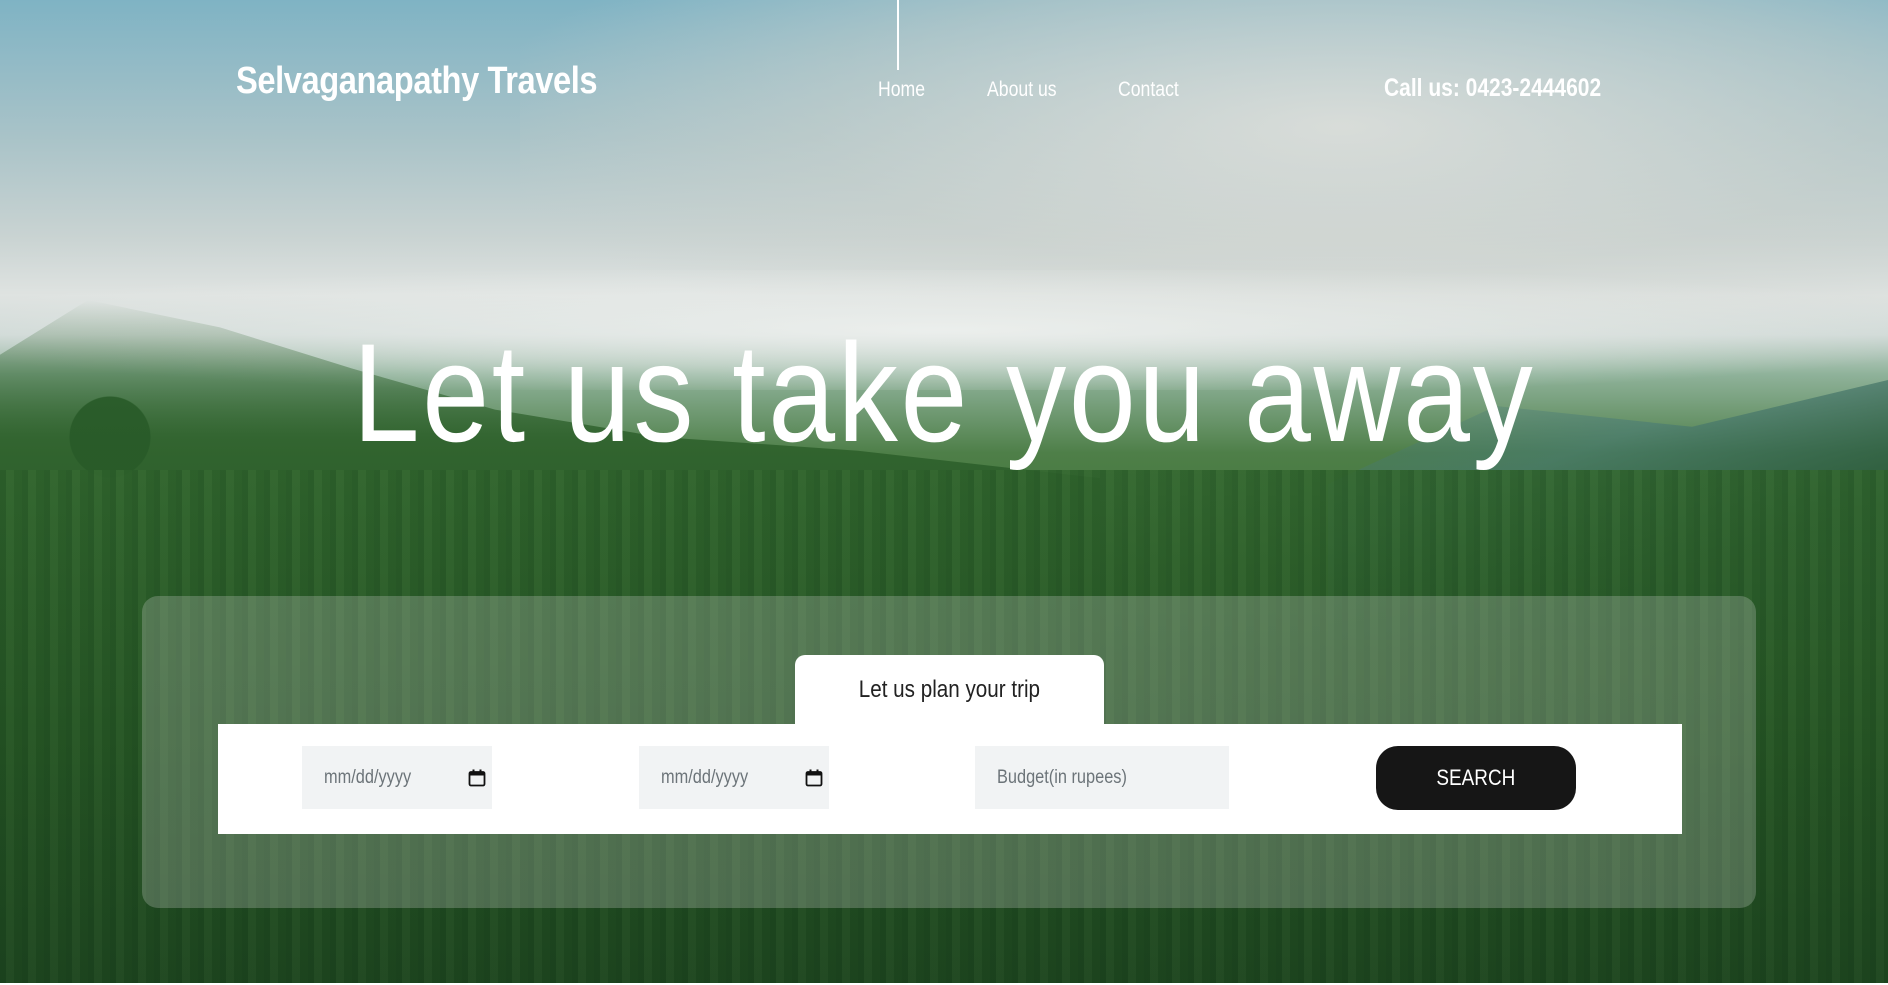  I want to click on trip-planner-tab-label: Let us plan your trip, so click(949, 689).